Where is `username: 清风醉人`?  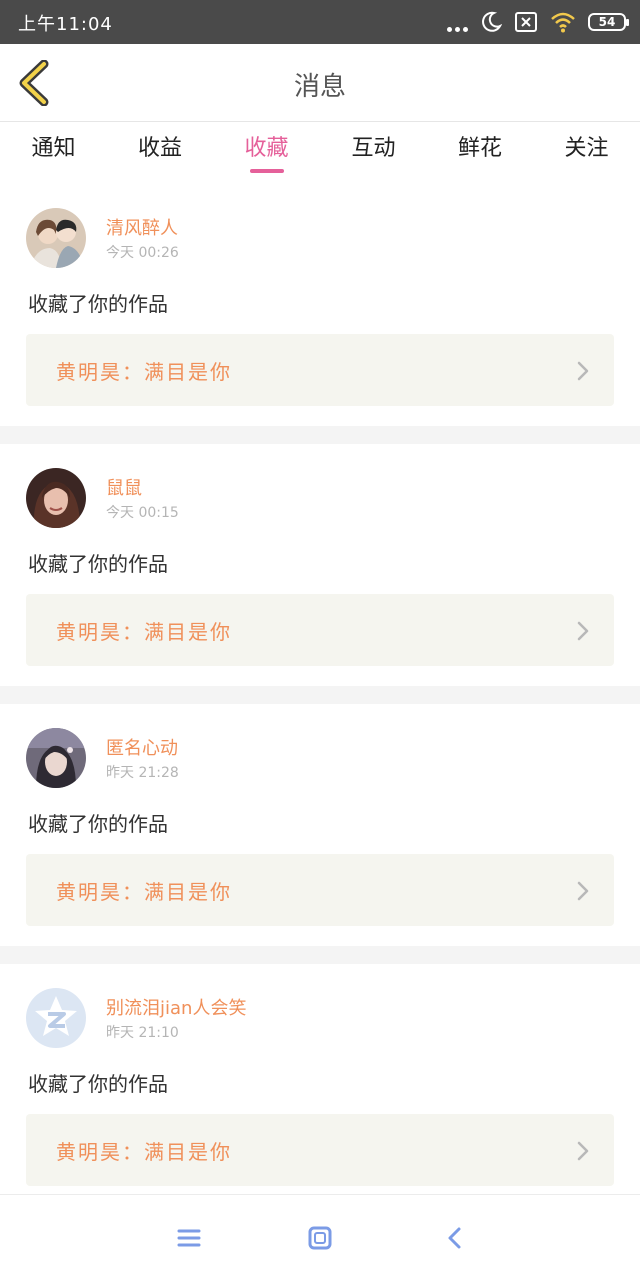
username: 清风醉人 is located at coordinates (142, 227).